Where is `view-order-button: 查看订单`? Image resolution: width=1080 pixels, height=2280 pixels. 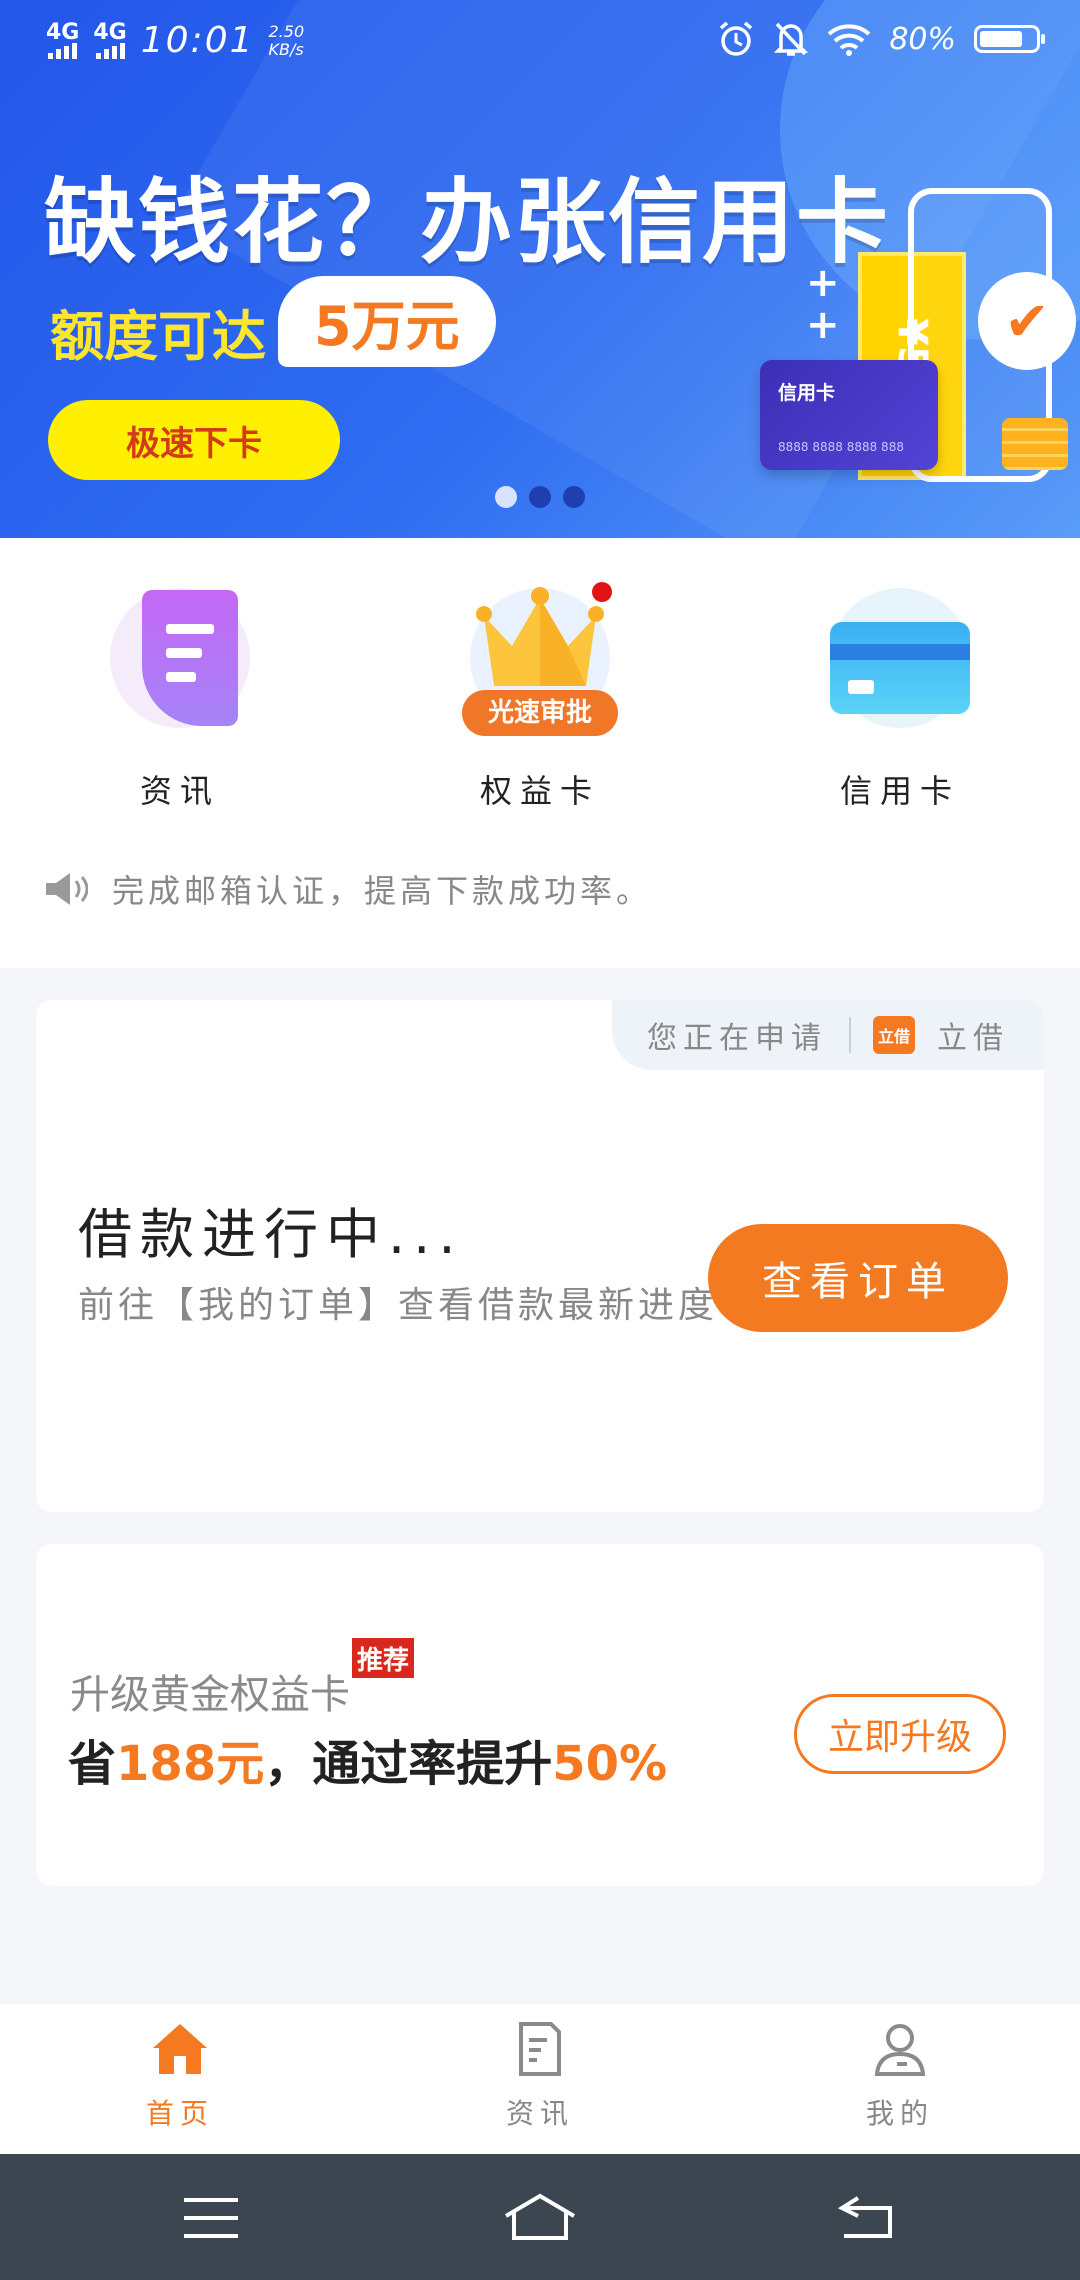 view-order-button: 查看订单 is located at coordinates (858, 1278).